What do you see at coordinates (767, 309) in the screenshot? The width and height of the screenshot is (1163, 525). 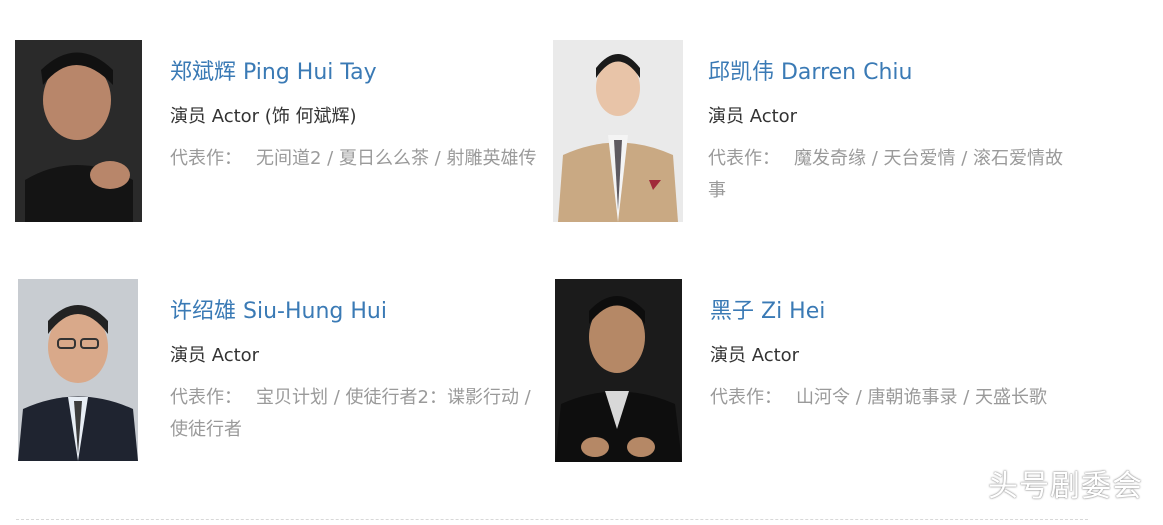 I see `actor-name-link: 黑子 Zi Hei` at bounding box center [767, 309].